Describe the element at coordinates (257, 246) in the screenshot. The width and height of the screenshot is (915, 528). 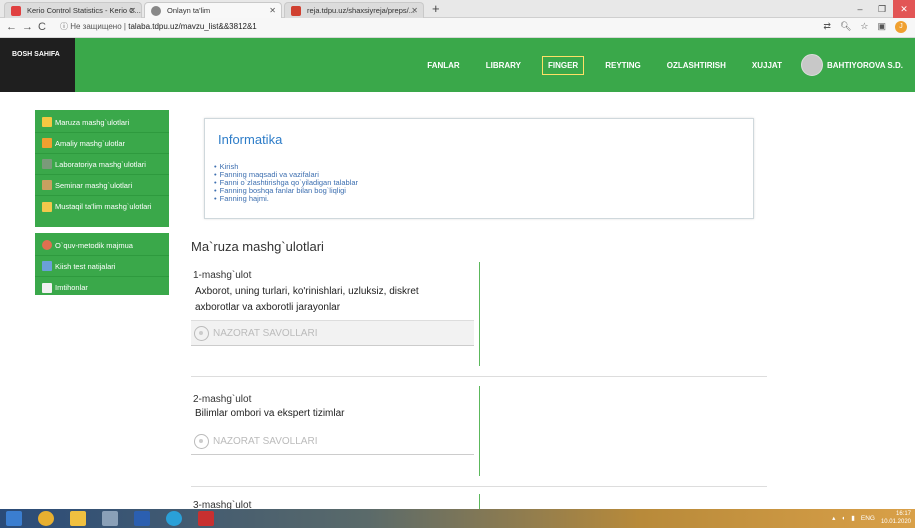
I see `section-title: Ma`ruza mashg`ulotlari` at that location.